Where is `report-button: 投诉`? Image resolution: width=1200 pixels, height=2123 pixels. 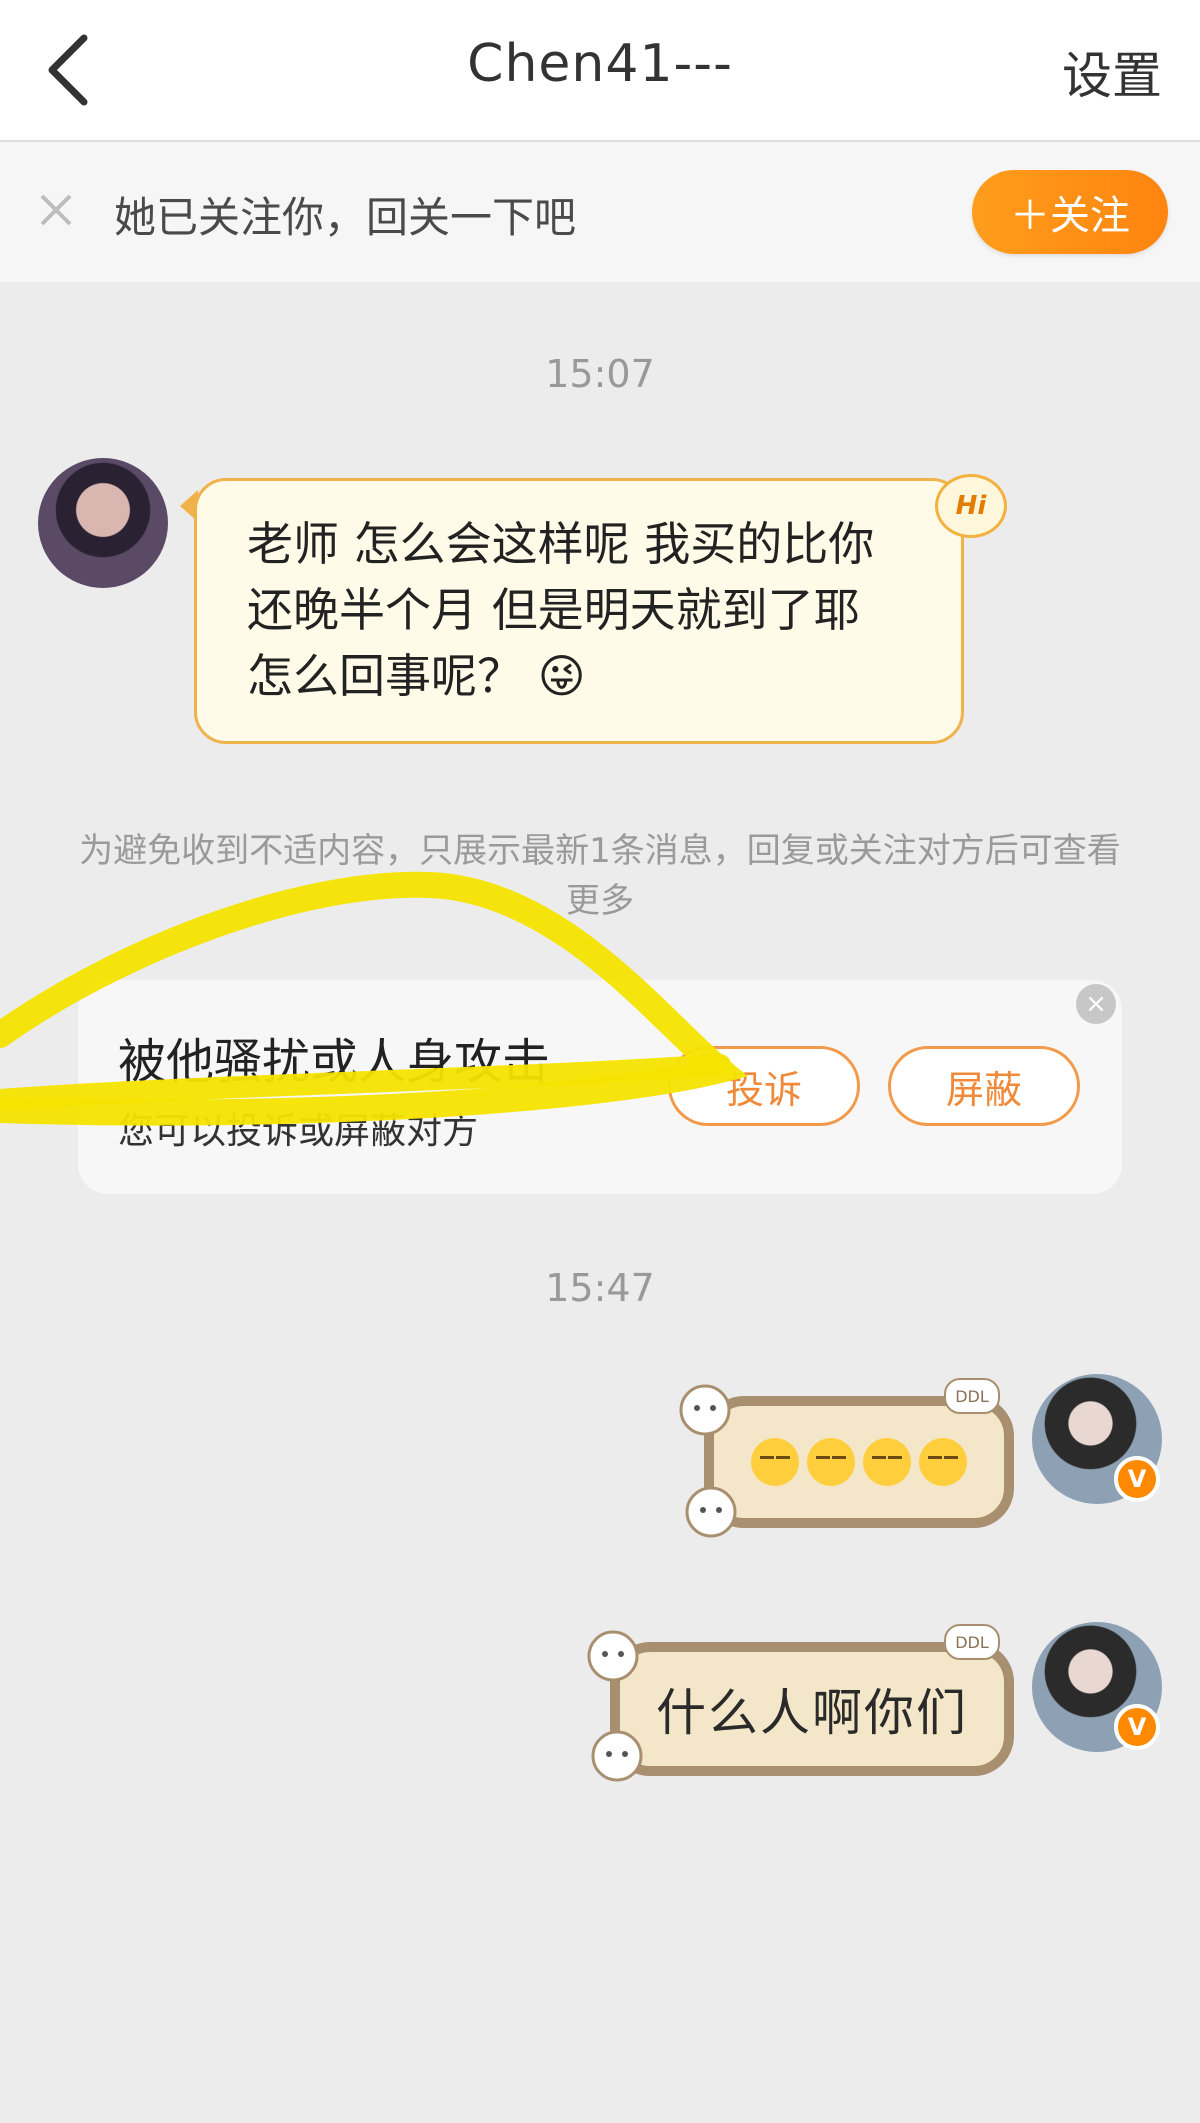
report-button: 投诉 is located at coordinates (764, 1086).